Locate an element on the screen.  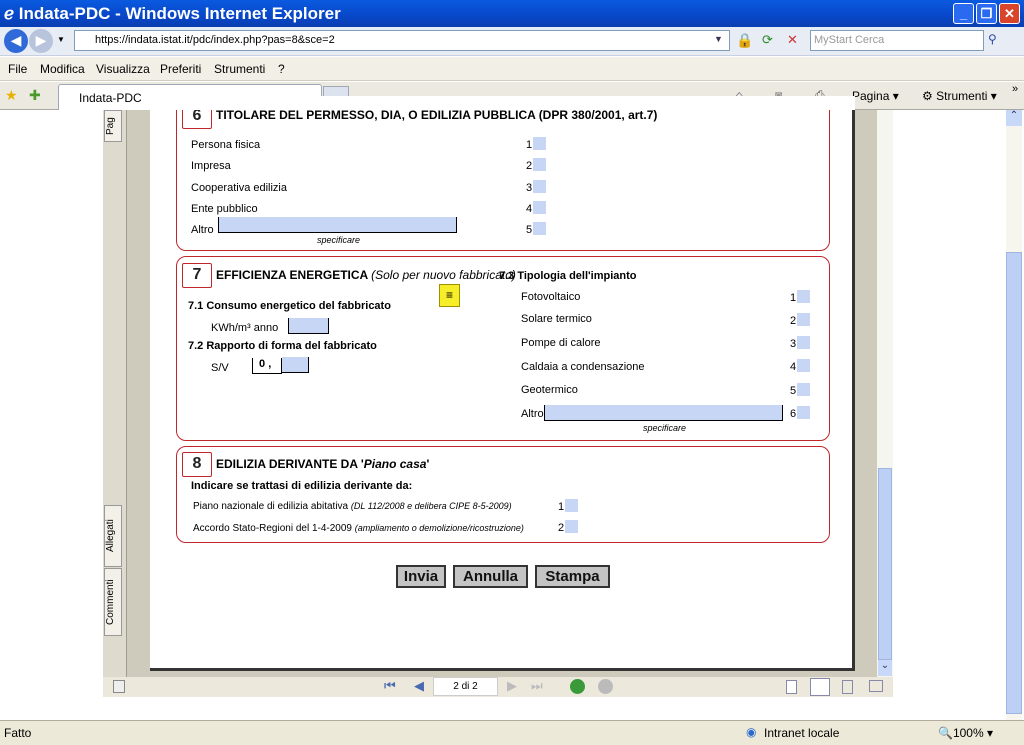
cancel-button: Annulla is located at coordinates (490, 576).